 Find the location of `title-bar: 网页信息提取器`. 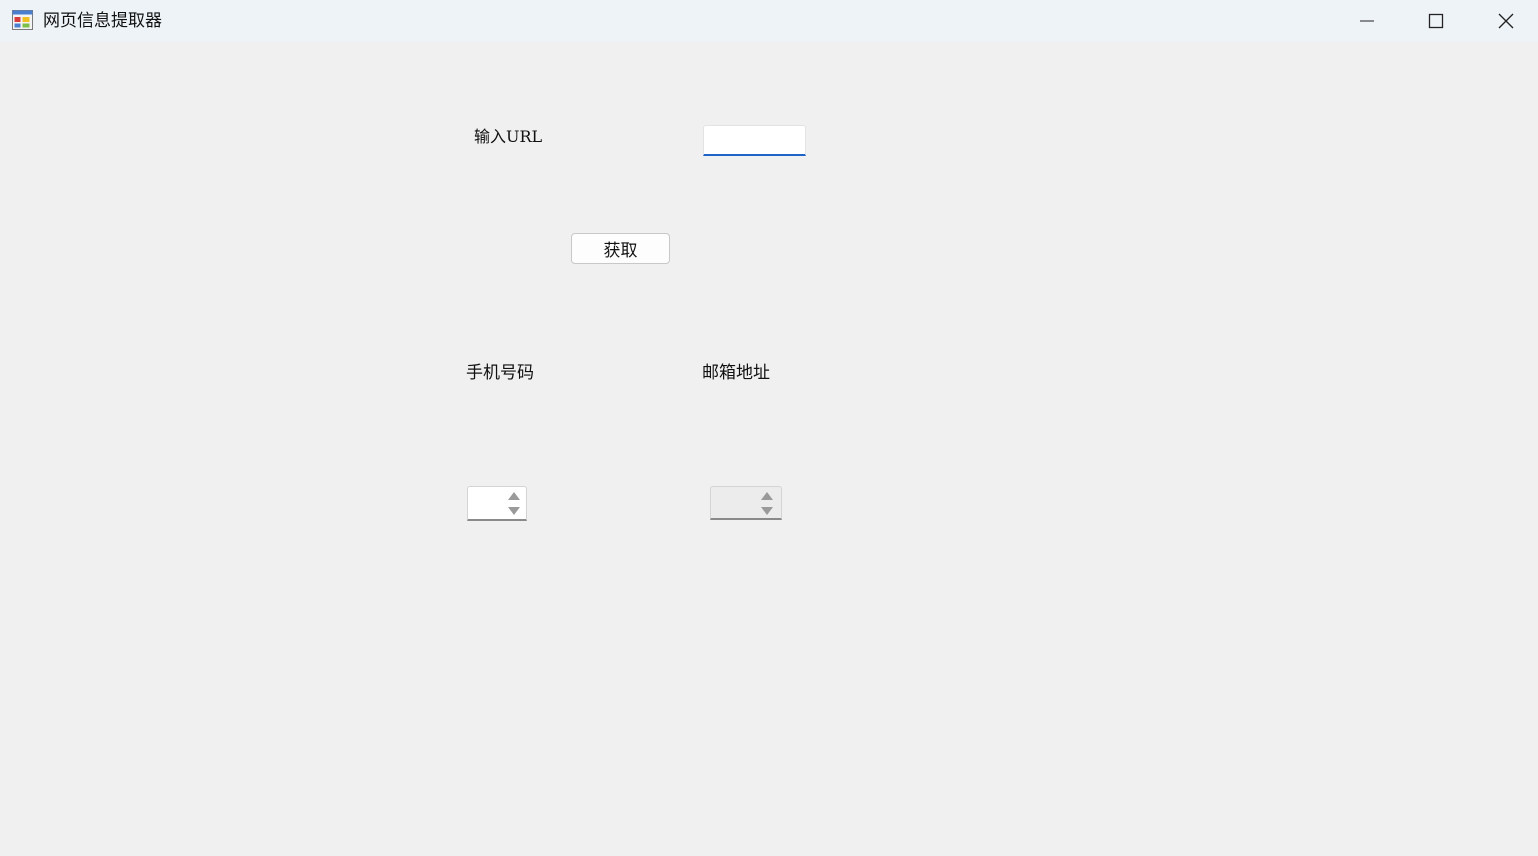

title-bar: 网页信息提取器 is located at coordinates (769, 21).